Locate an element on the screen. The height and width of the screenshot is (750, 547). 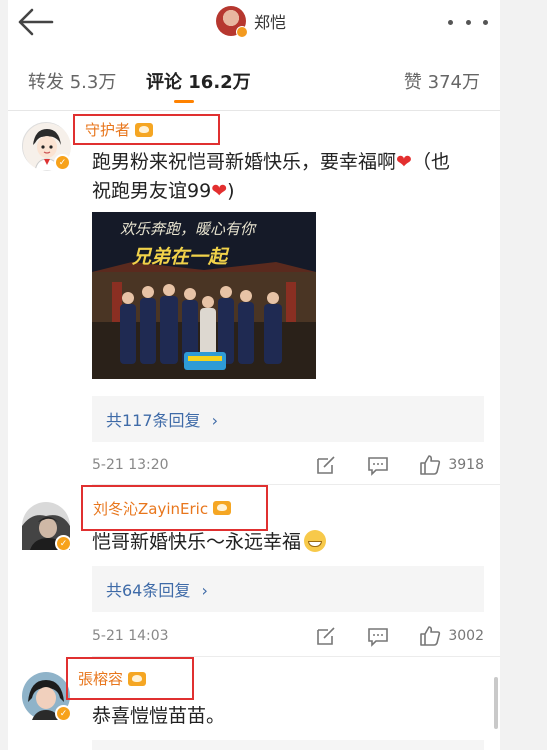
top-bar: 郑恺 is located at coordinates (254, 22).